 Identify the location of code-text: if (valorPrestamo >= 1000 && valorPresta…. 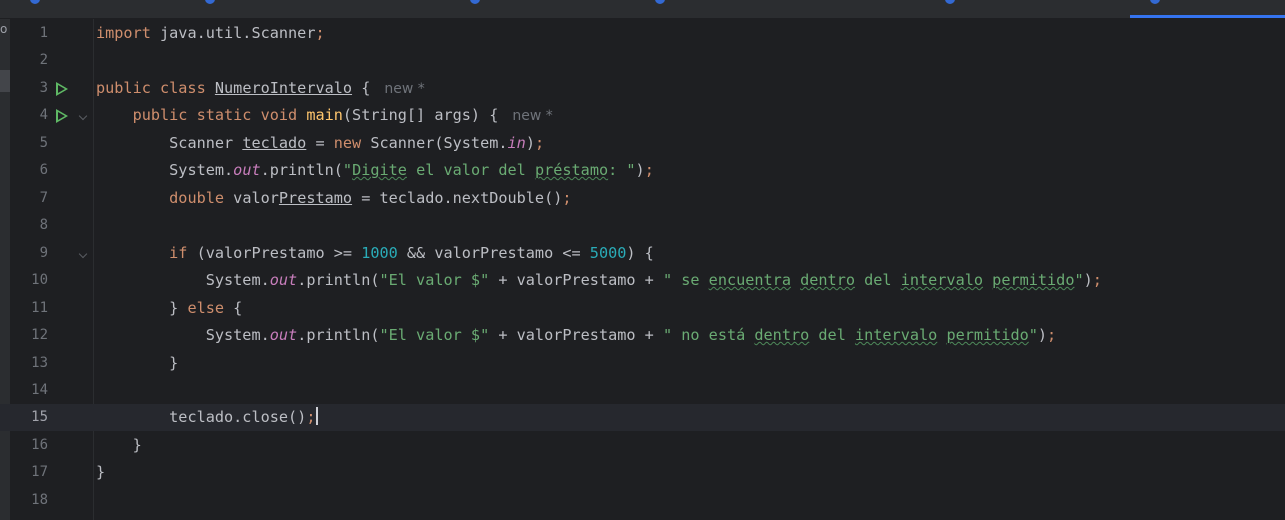
(375, 253).